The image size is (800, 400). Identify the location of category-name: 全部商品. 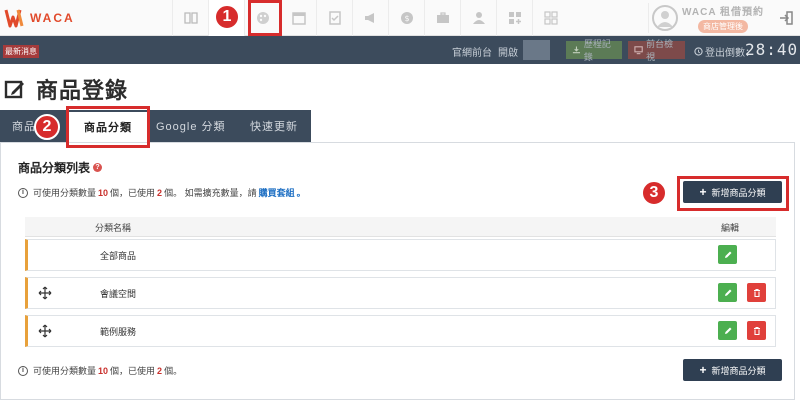
(118, 256).